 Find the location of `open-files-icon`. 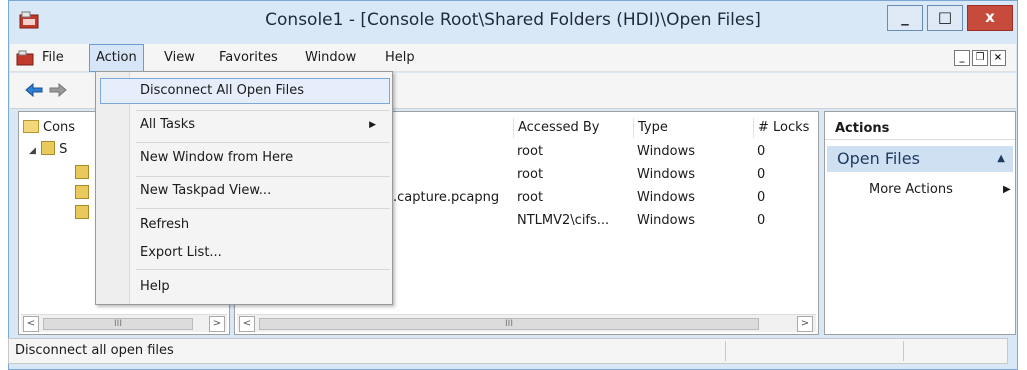

open-files-icon is located at coordinates (82, 212).